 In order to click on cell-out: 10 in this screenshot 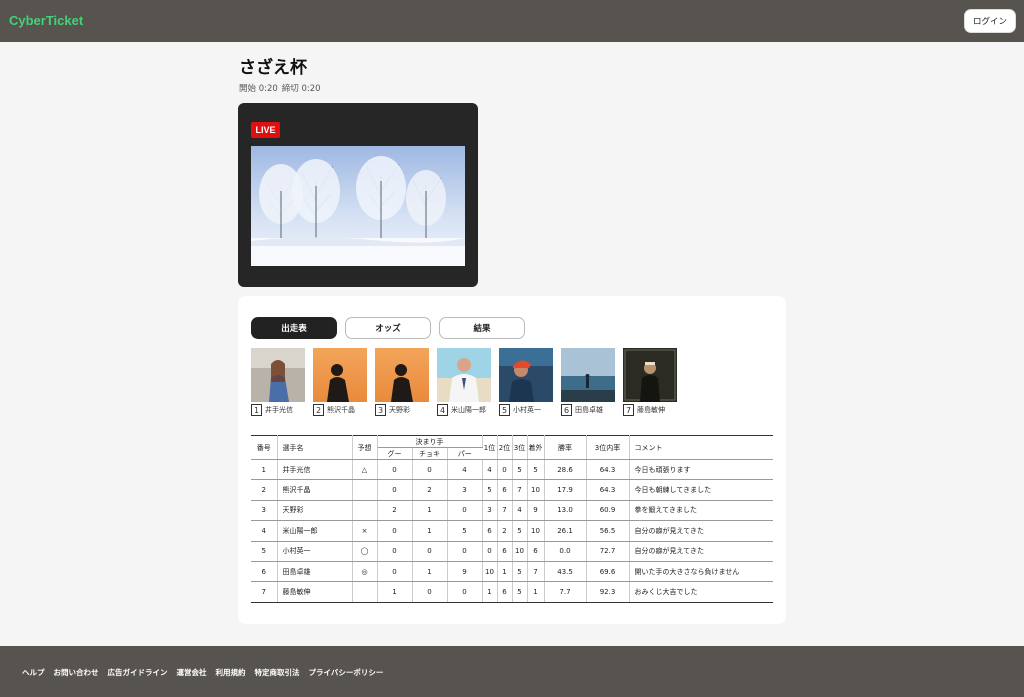, I will do `click(536, 490)`.